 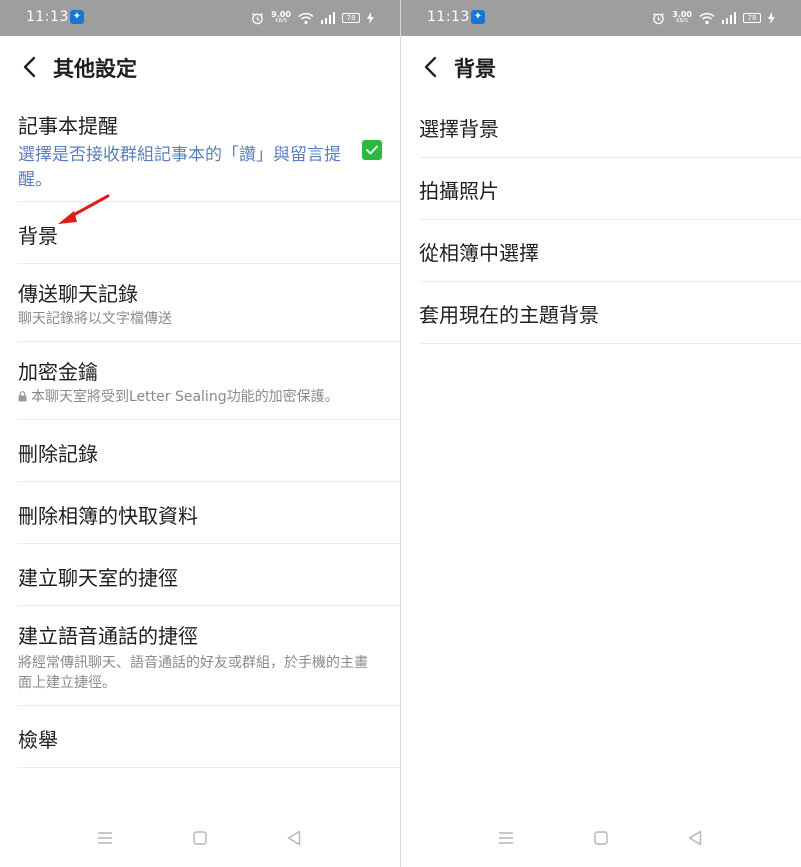 What do you see at coordinates (58, 454) in the screenshot?
I see `setting-title: 刪除記錄` at bounding box center [58, 454].